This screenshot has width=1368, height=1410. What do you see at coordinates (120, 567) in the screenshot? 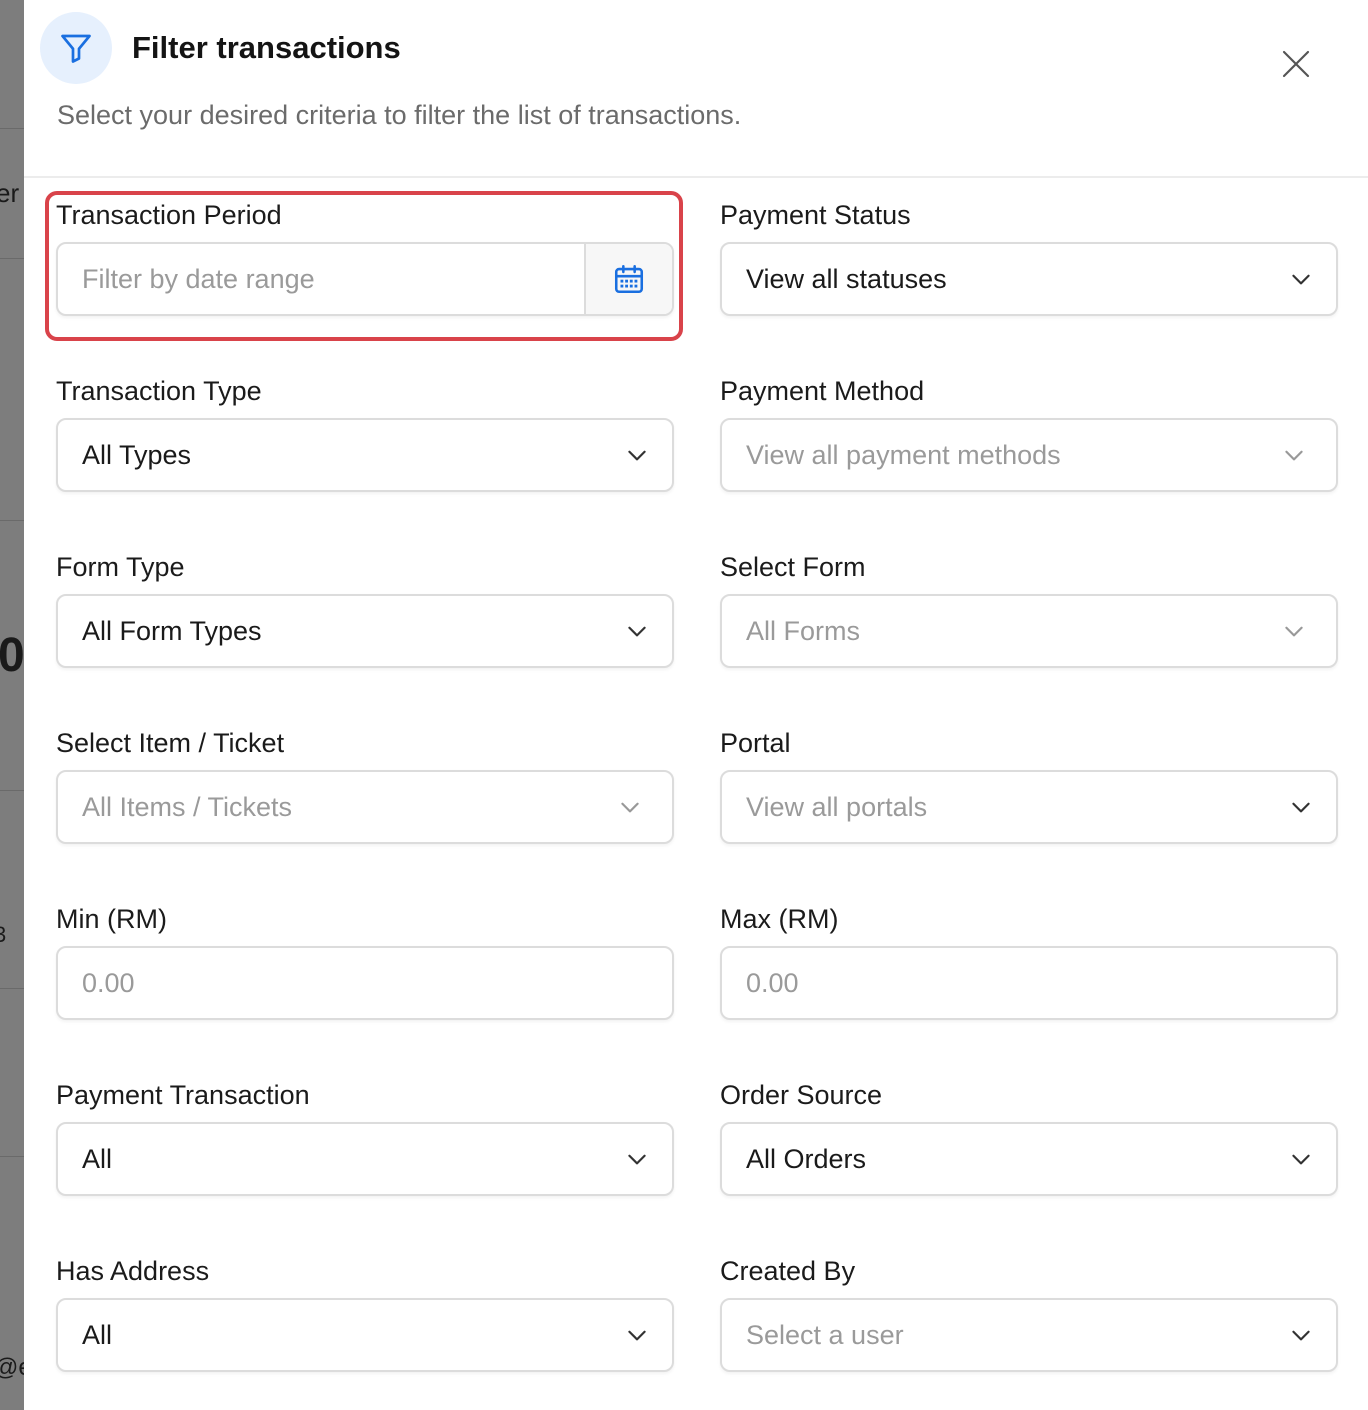
I see `field-label: Form Type` at bounding box center [120, 567].